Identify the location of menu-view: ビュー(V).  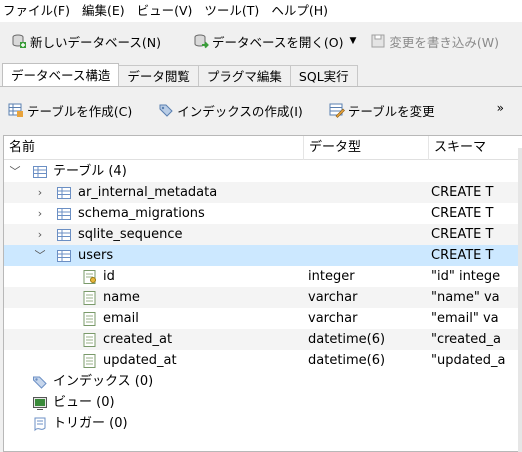
(165, 11).